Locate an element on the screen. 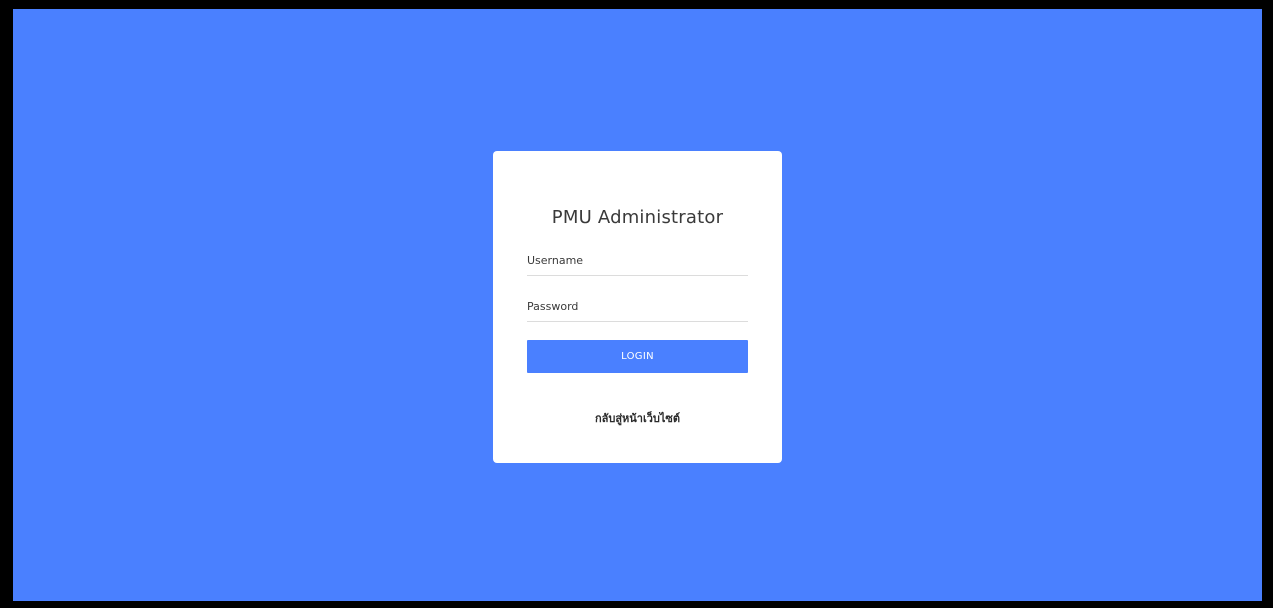 The image size is (1273, 608). login-button: LOGIN is located at coordinates (637, 356).